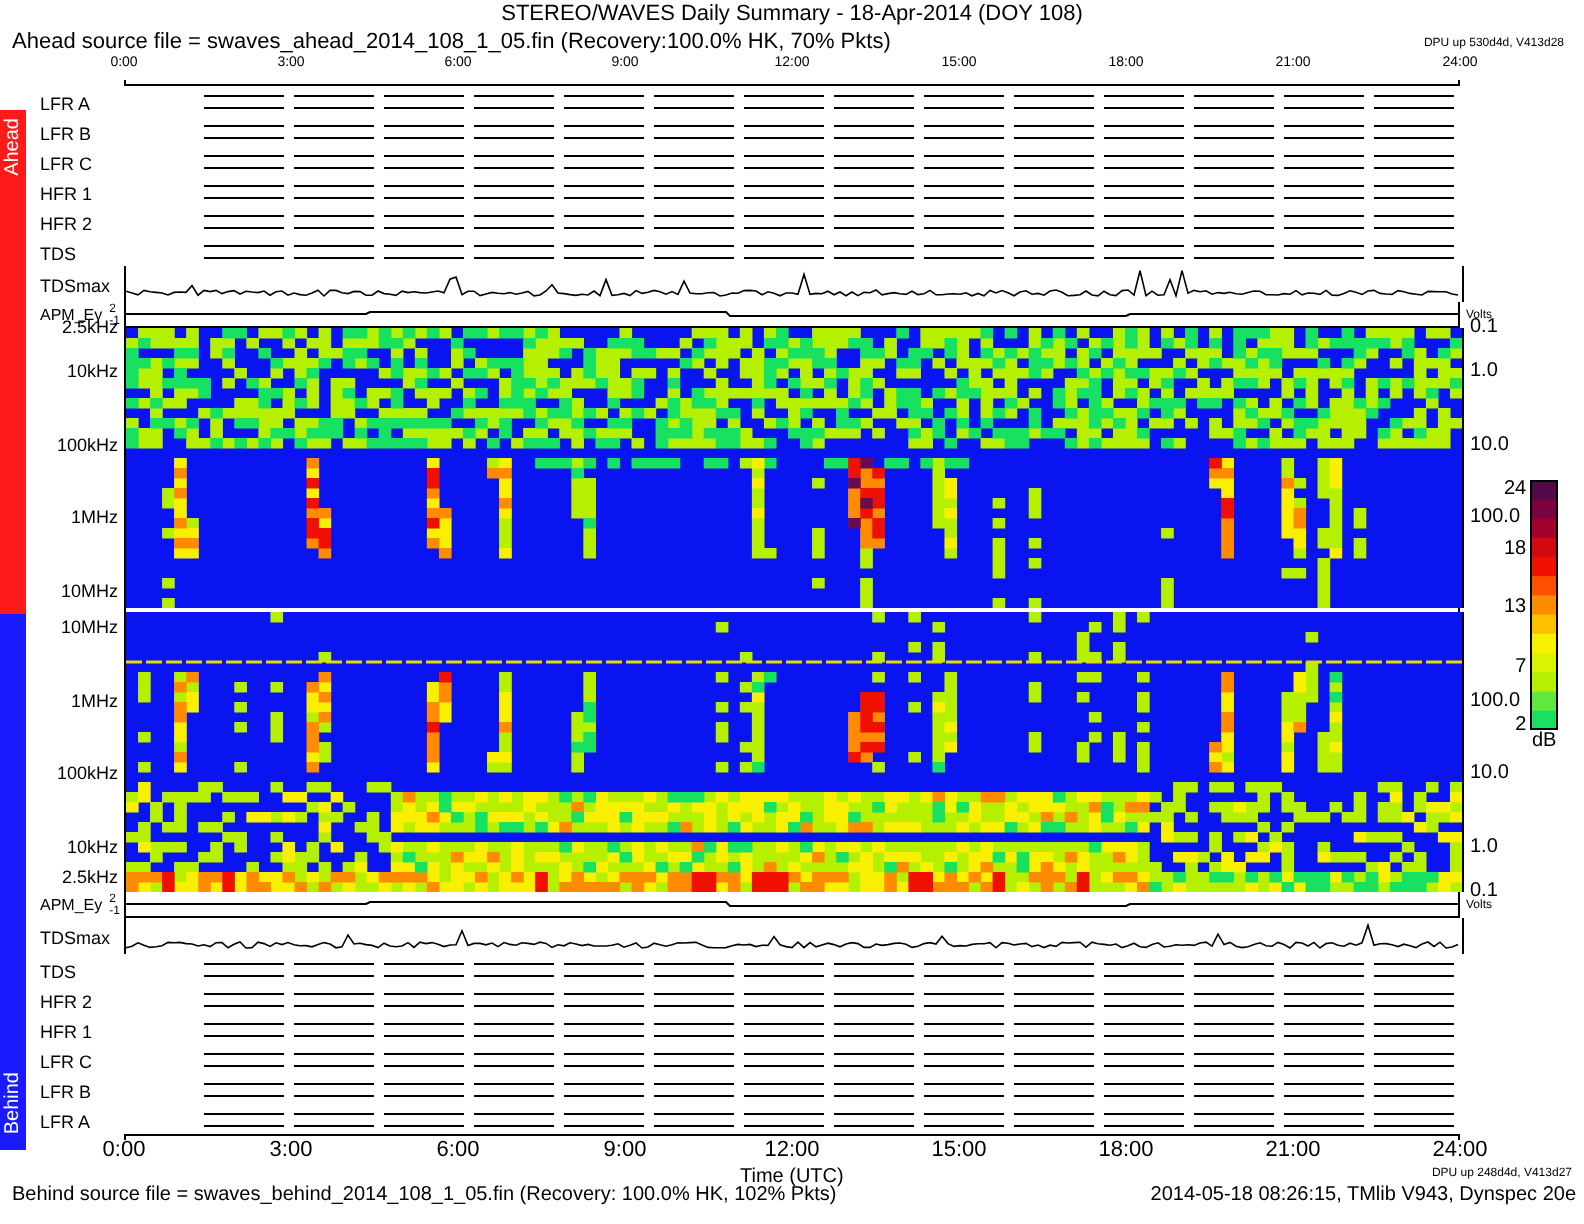  Describe the element at coordinates (1515, 549) in the screenshot. I see `colorbar-tick-label: 18` at that location.